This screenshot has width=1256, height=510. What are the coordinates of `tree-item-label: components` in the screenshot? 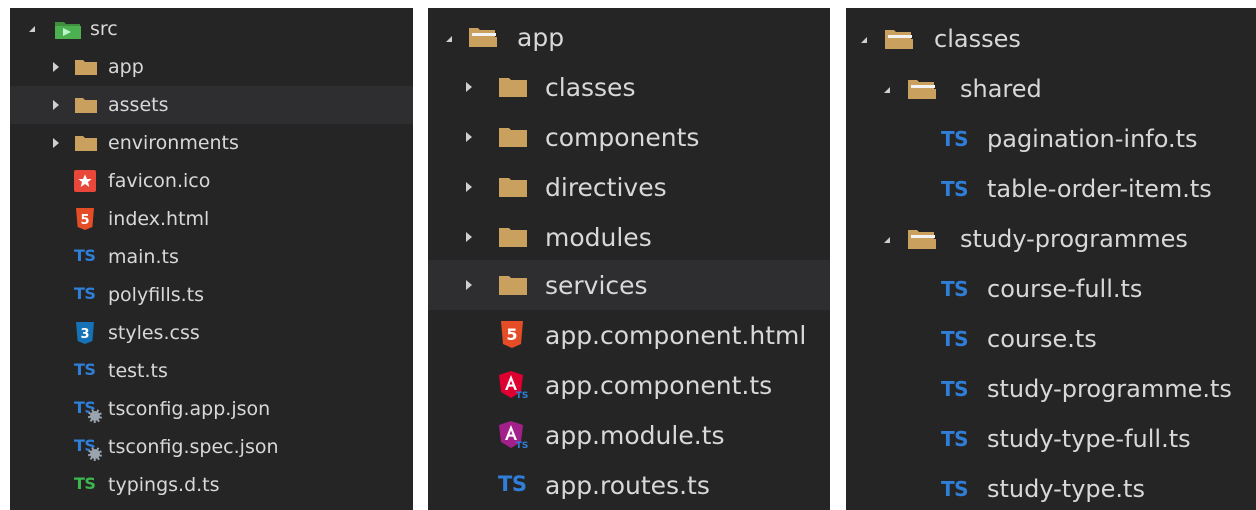 It's located at (622, 137).